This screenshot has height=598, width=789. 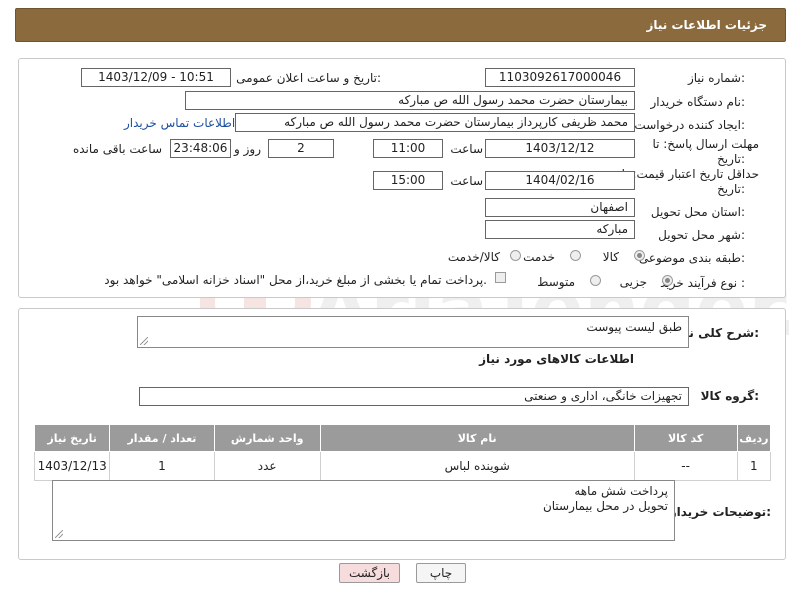 I want to click on process-option-medium: متوسط, so click(x=556, y=282).